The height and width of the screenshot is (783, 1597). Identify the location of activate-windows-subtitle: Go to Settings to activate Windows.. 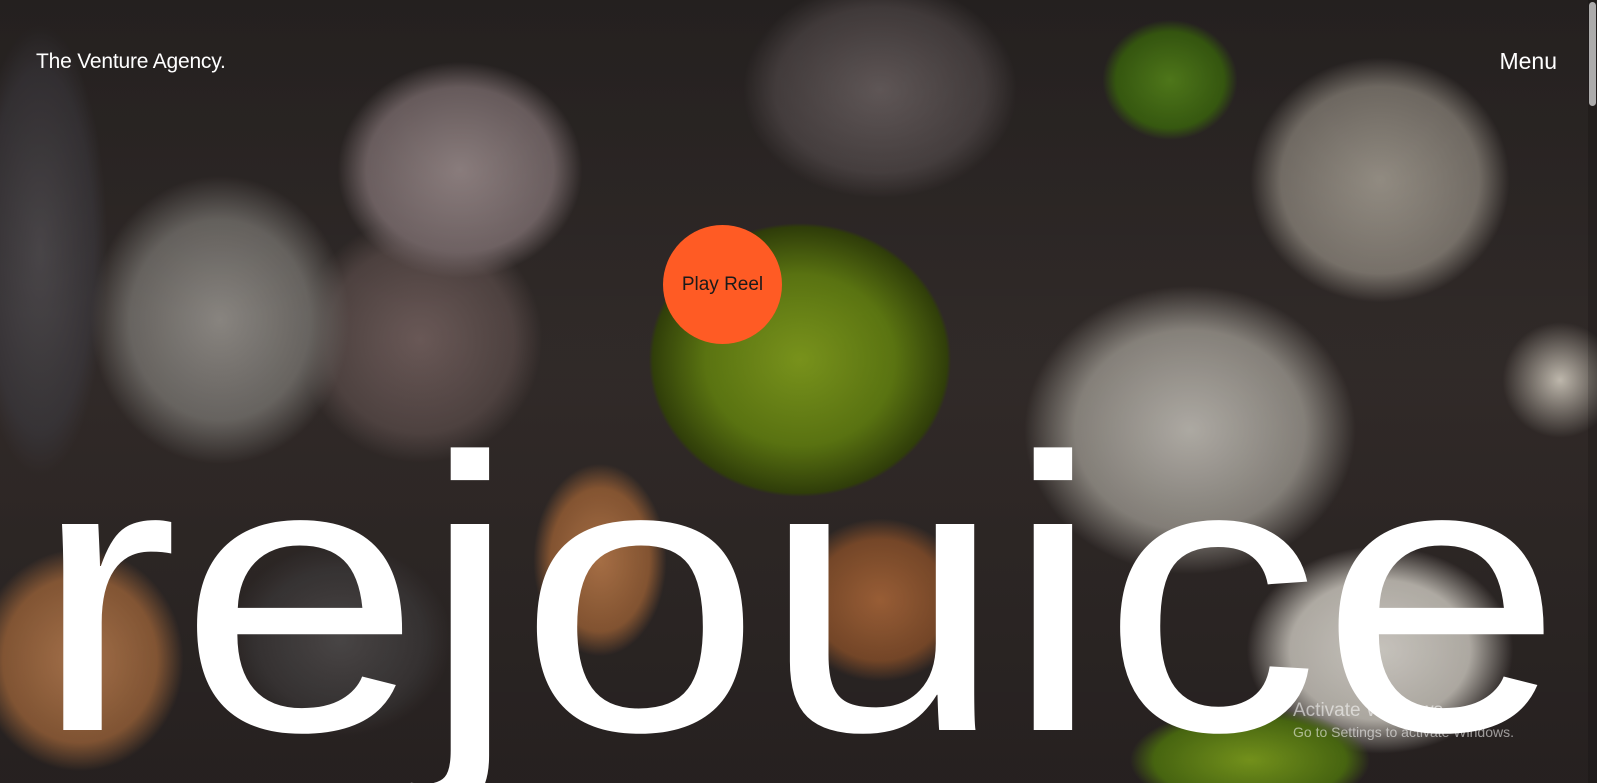
(1403, 732).